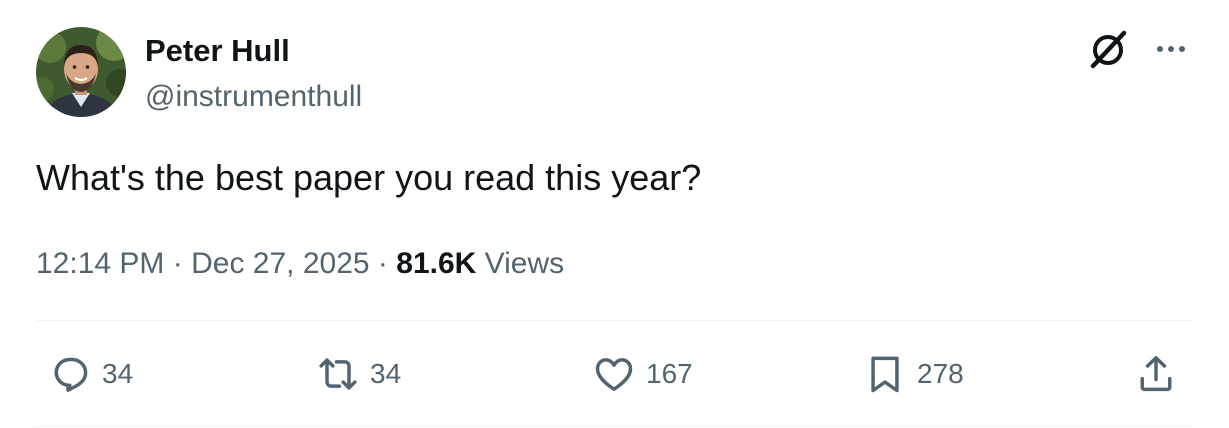 Image resolution: width=1229 pixels, height=428 pixels. What do you see at coordinates (253, 97) in the screenshot?
I see `author-handle: @instrumenthull` at bounding box center [253, 97].